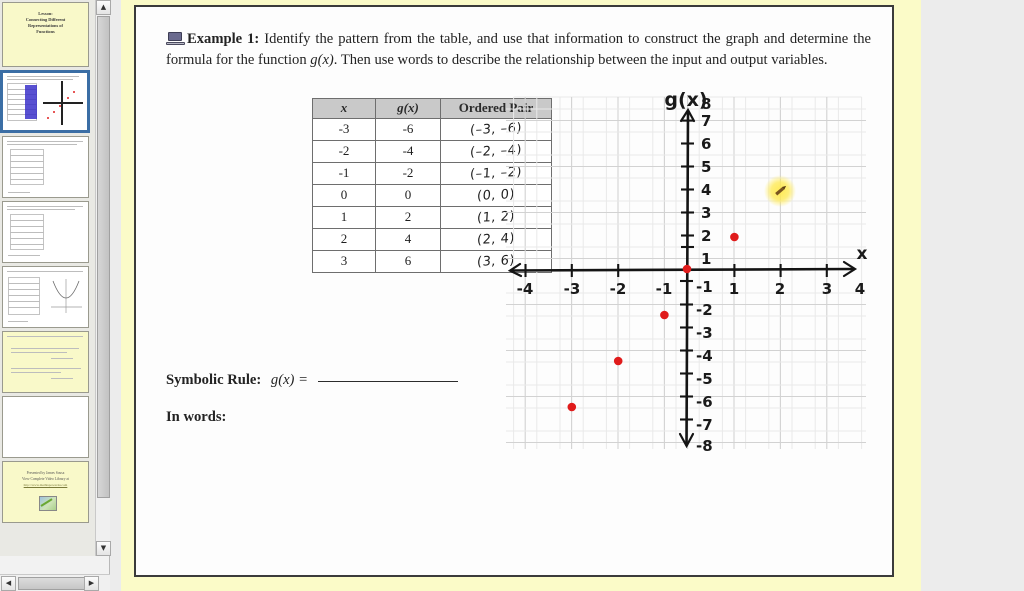 Image resolution: width=1024 pixels, height=591 pixels. Describe the element at coordinates (223, 39) in the screenshot. I see `example-label: Example 1:` at that location.